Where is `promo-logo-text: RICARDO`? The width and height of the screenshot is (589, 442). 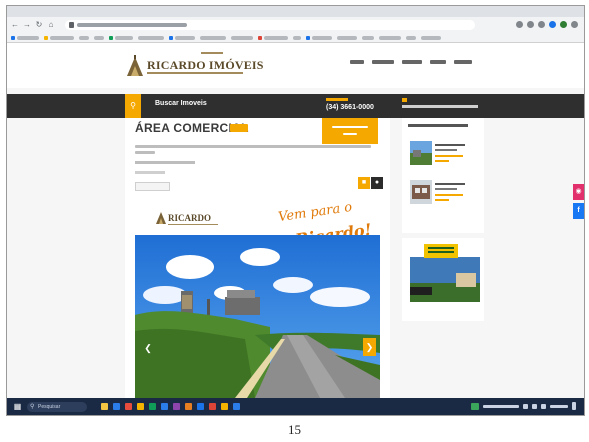 promo-logo-text: RICARDO is located at coordinates (190, 218).